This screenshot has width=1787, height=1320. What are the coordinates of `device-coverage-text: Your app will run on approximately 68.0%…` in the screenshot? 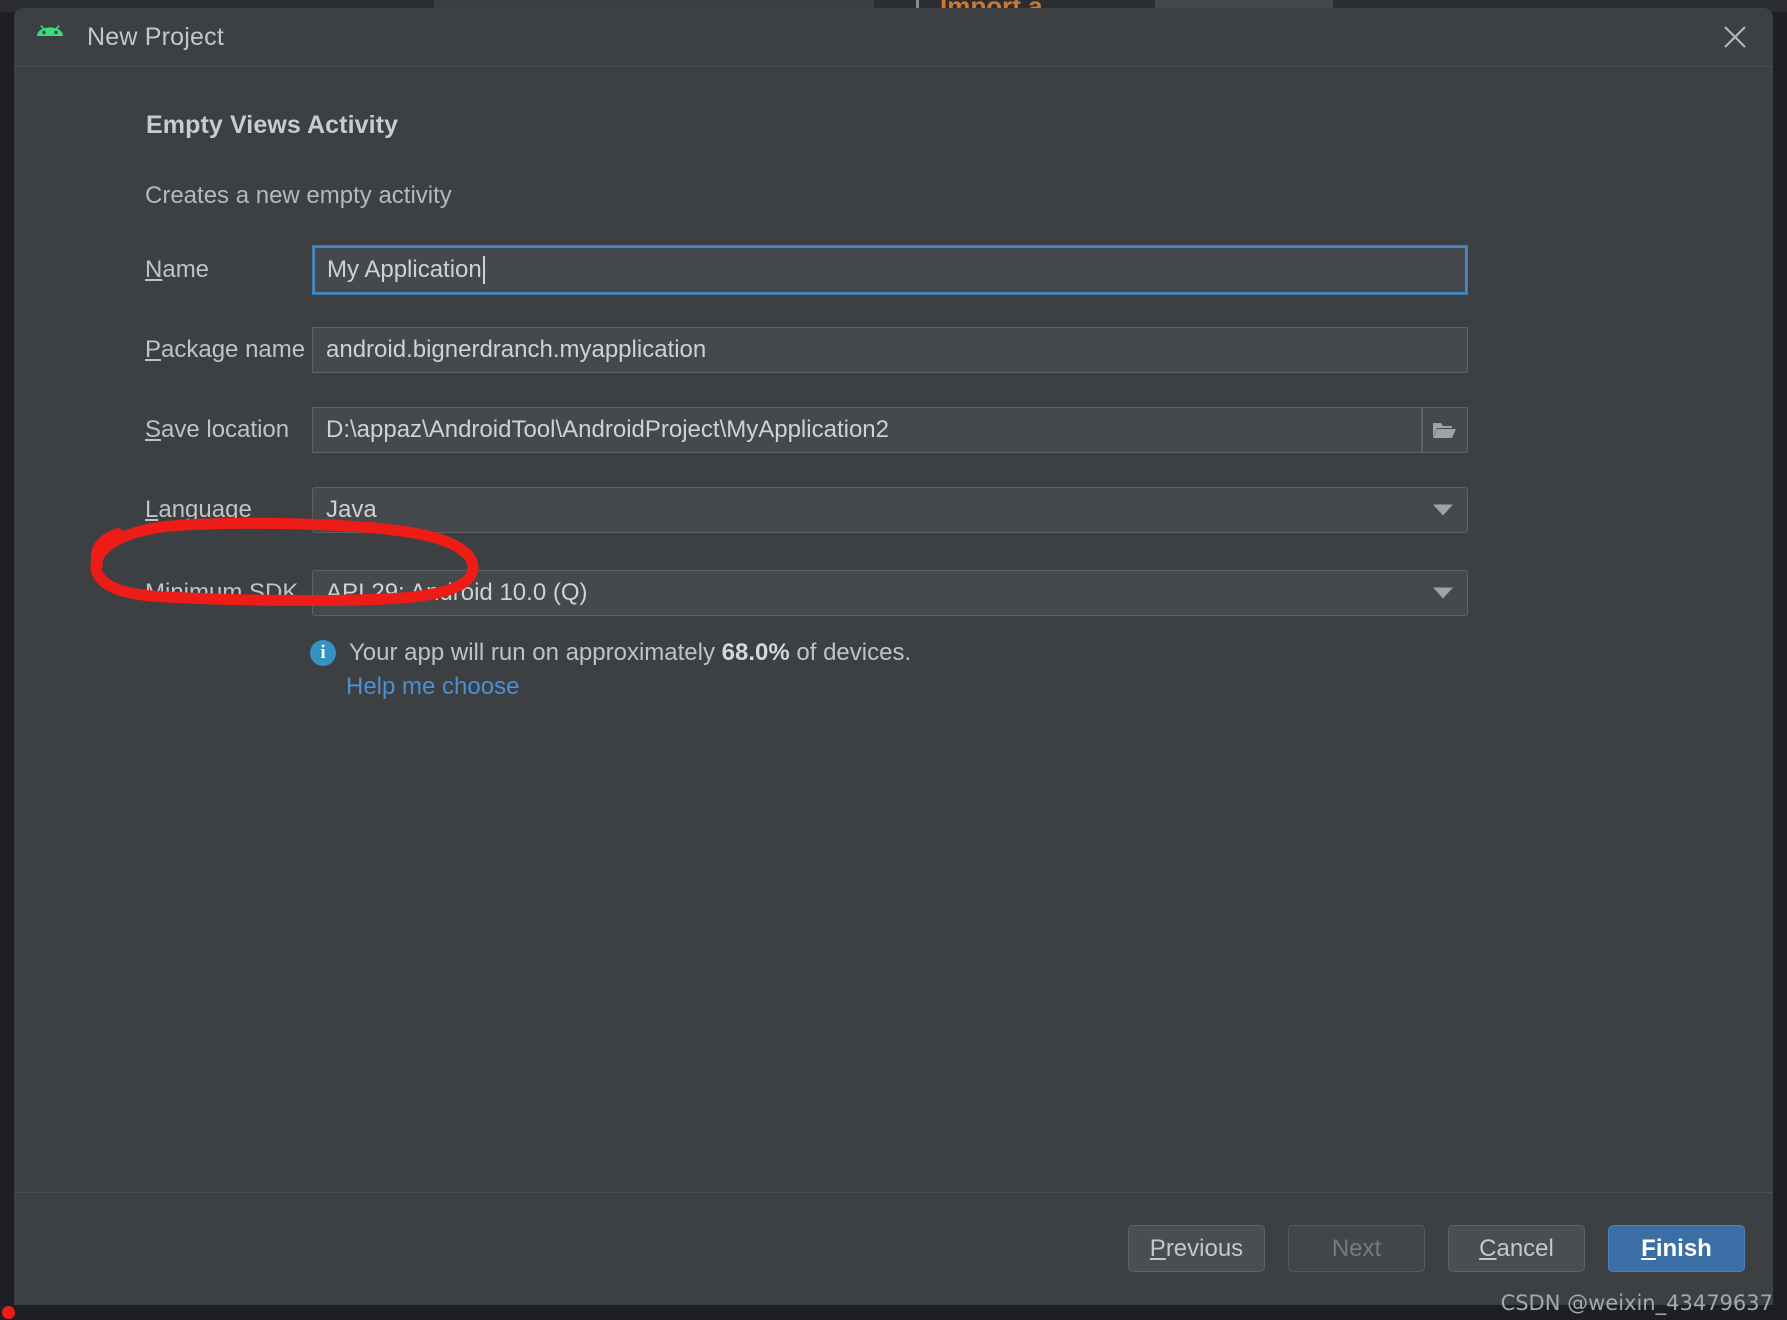 It's located at (630, 653).